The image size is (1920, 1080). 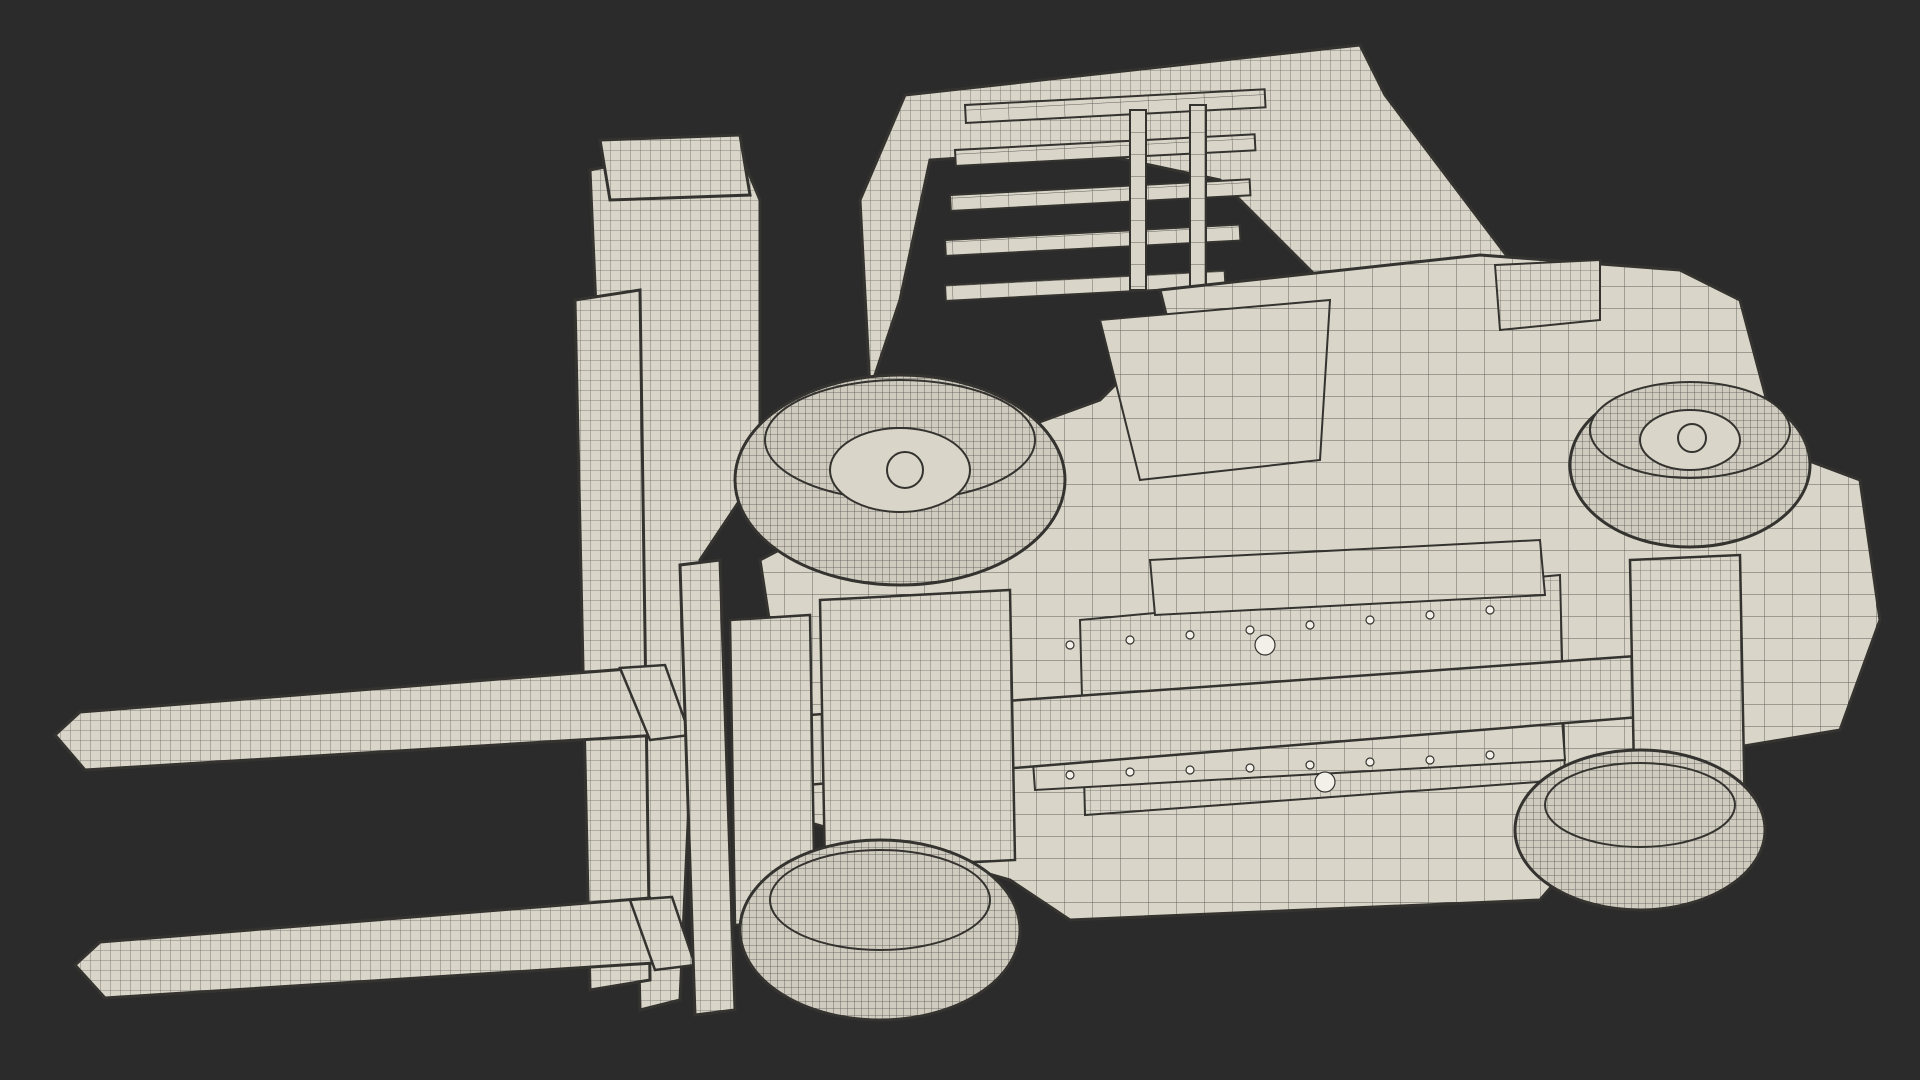 I want to click on front-wheel-top, so click(x=900, y=480).